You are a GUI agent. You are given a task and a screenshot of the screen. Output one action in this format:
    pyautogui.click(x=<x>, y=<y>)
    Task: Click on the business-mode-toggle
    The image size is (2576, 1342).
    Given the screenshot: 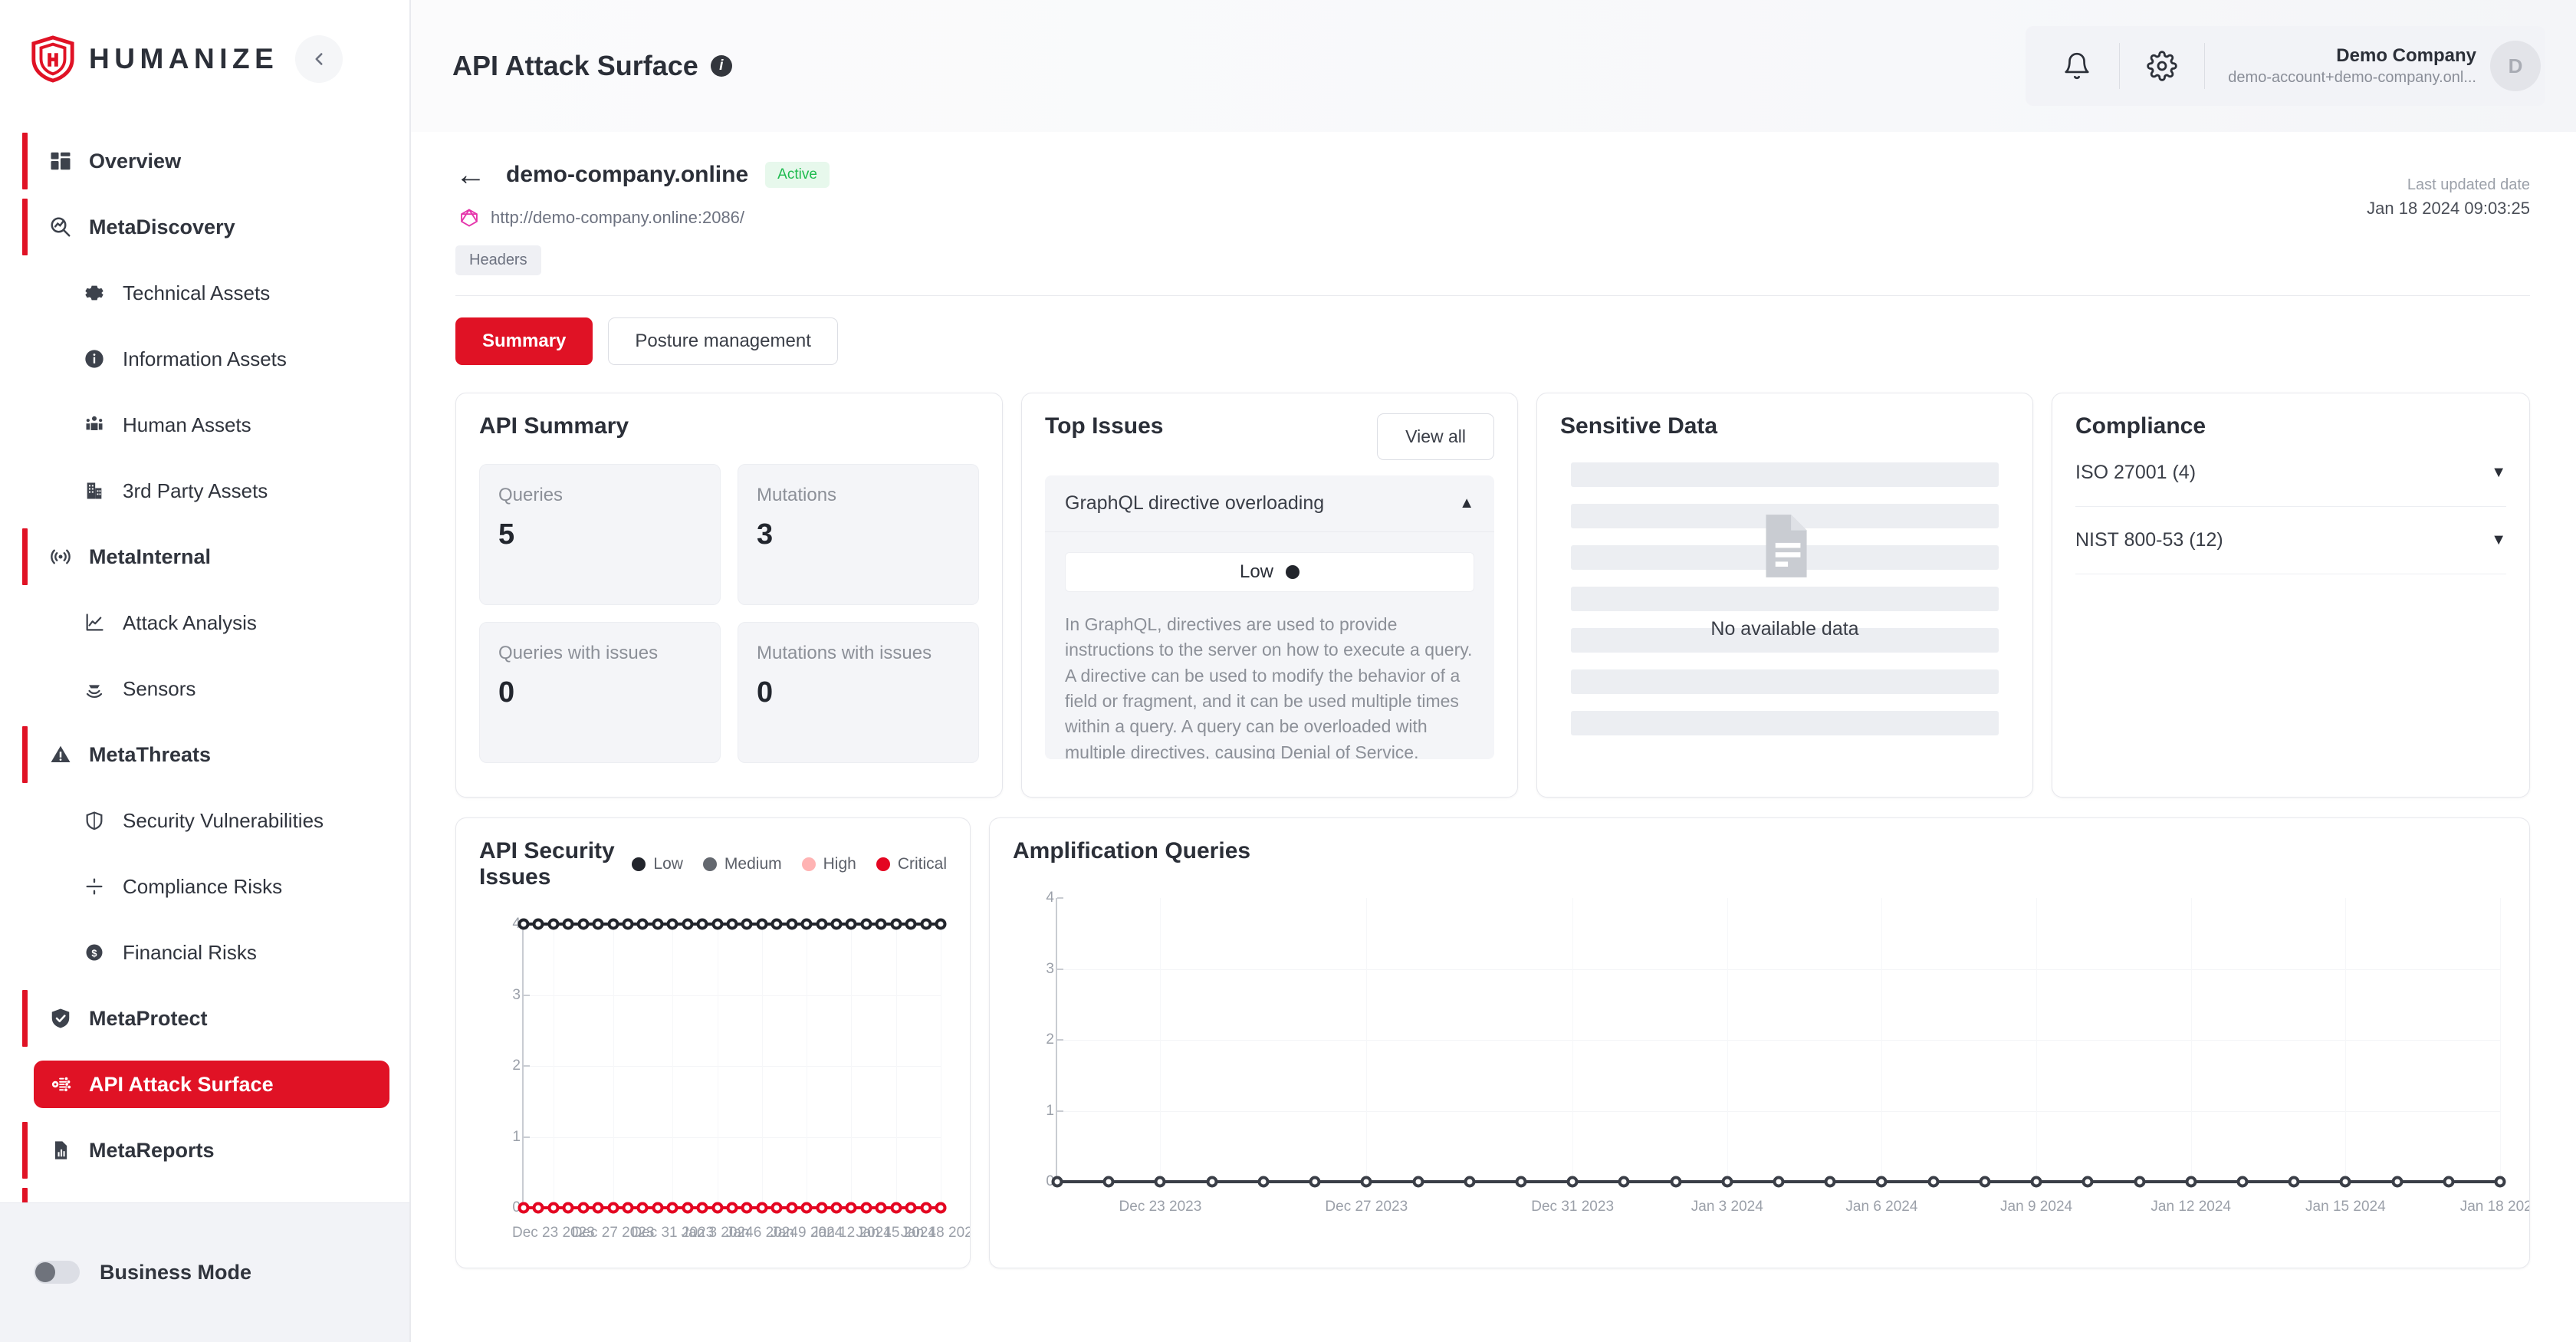 What is the action you would take?
    pyautogui.click(x=57, y=1272)
    